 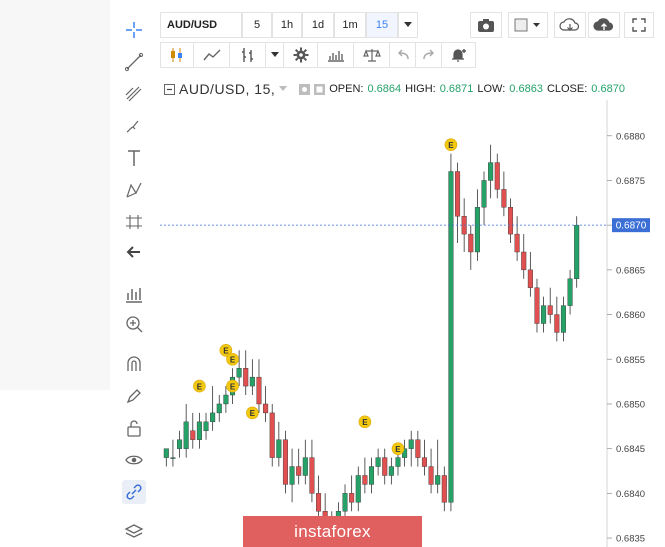 I want to click on line-chart-icon, so click(x=211, y=55).